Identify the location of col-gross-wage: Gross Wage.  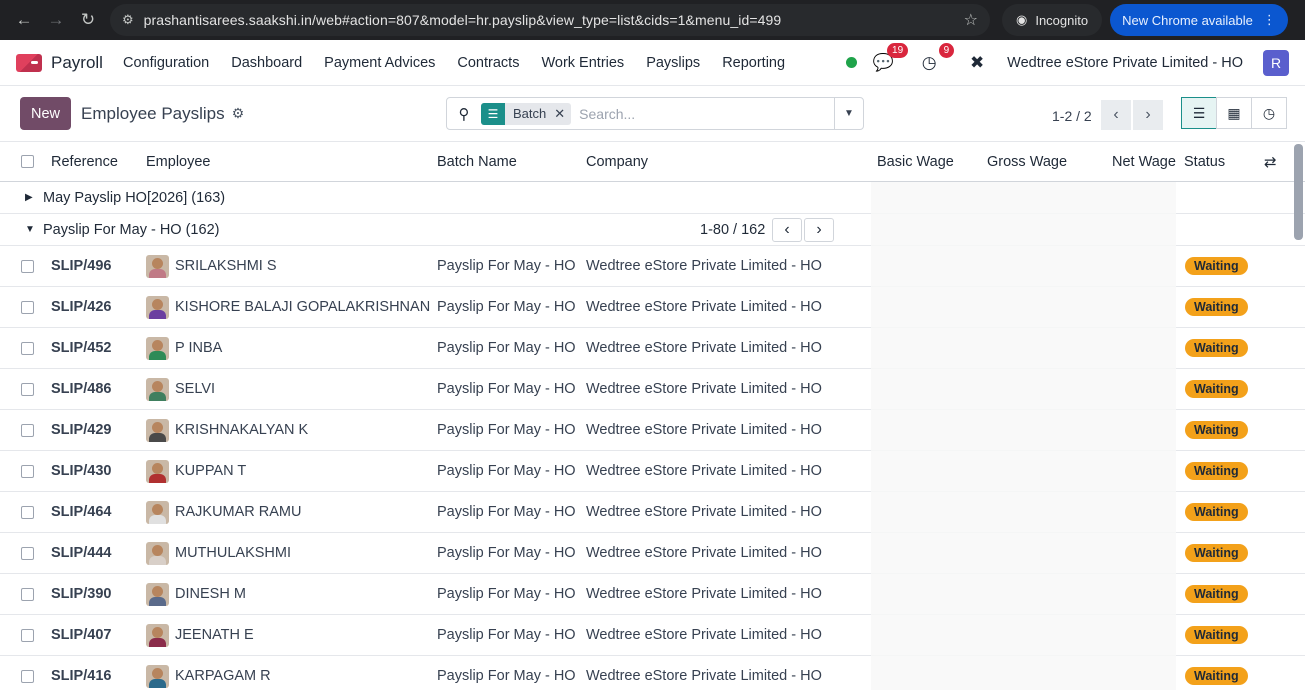
(1027, 162).